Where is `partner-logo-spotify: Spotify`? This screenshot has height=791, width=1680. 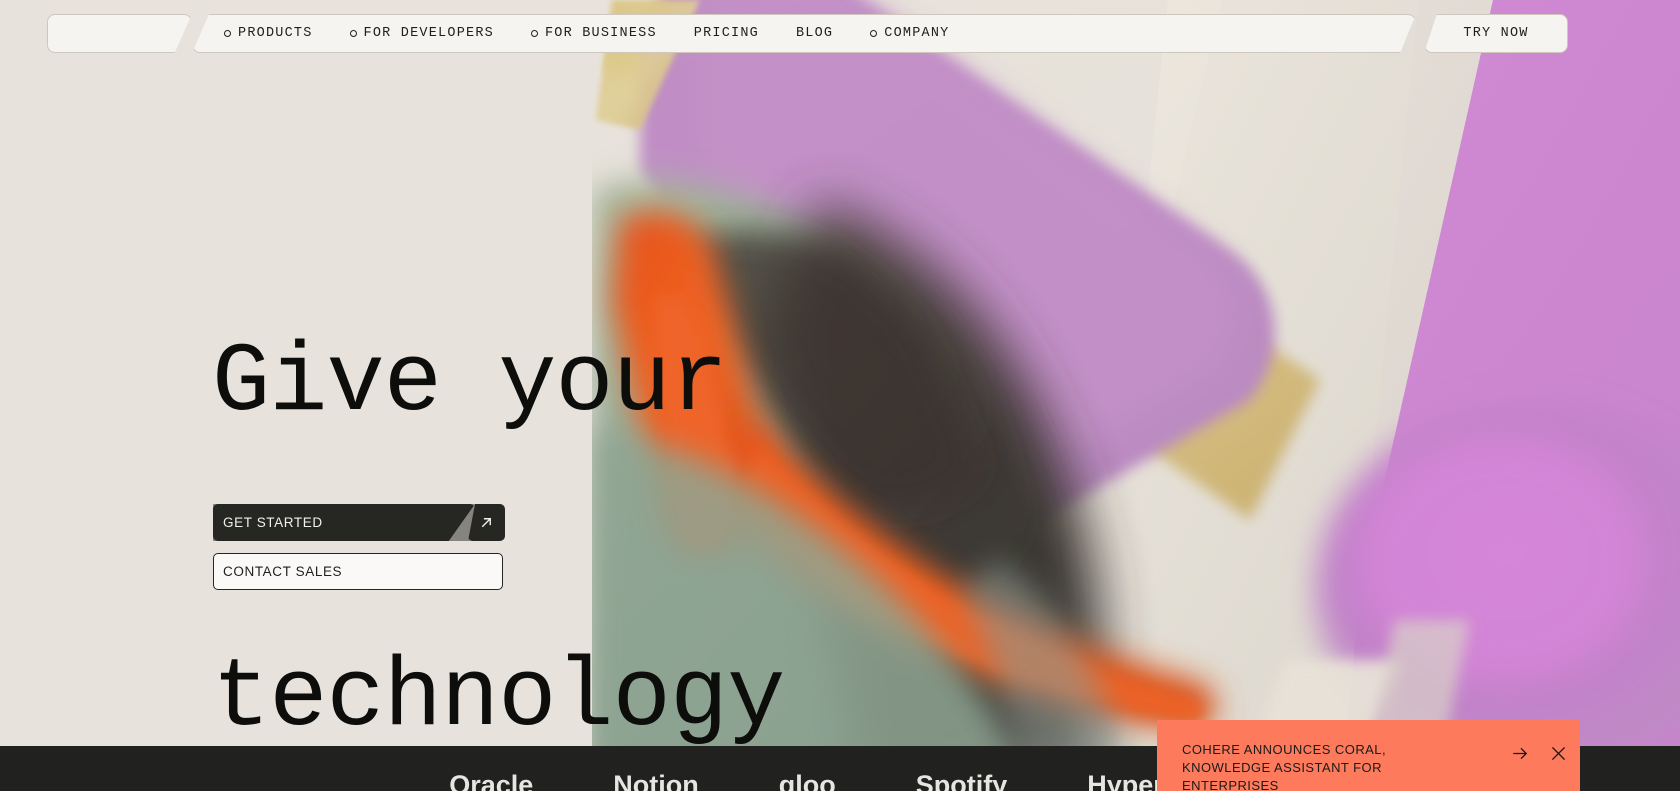 partner-logo-spotify: Spotify is located at coordinates (961, 780).